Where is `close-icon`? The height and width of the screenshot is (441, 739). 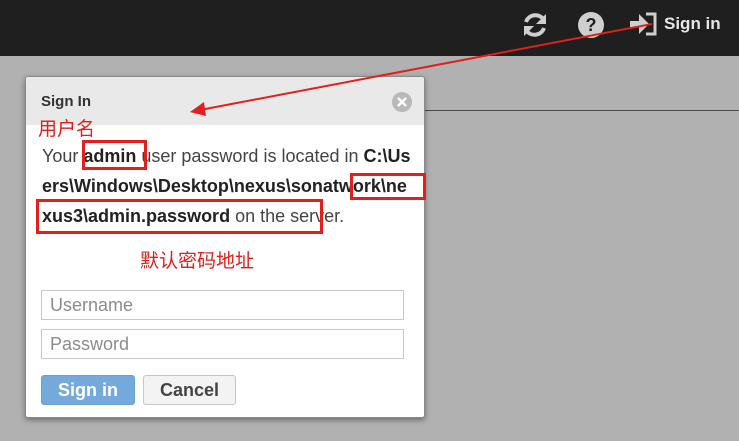
close-icon is located at coordinates (402, 104).